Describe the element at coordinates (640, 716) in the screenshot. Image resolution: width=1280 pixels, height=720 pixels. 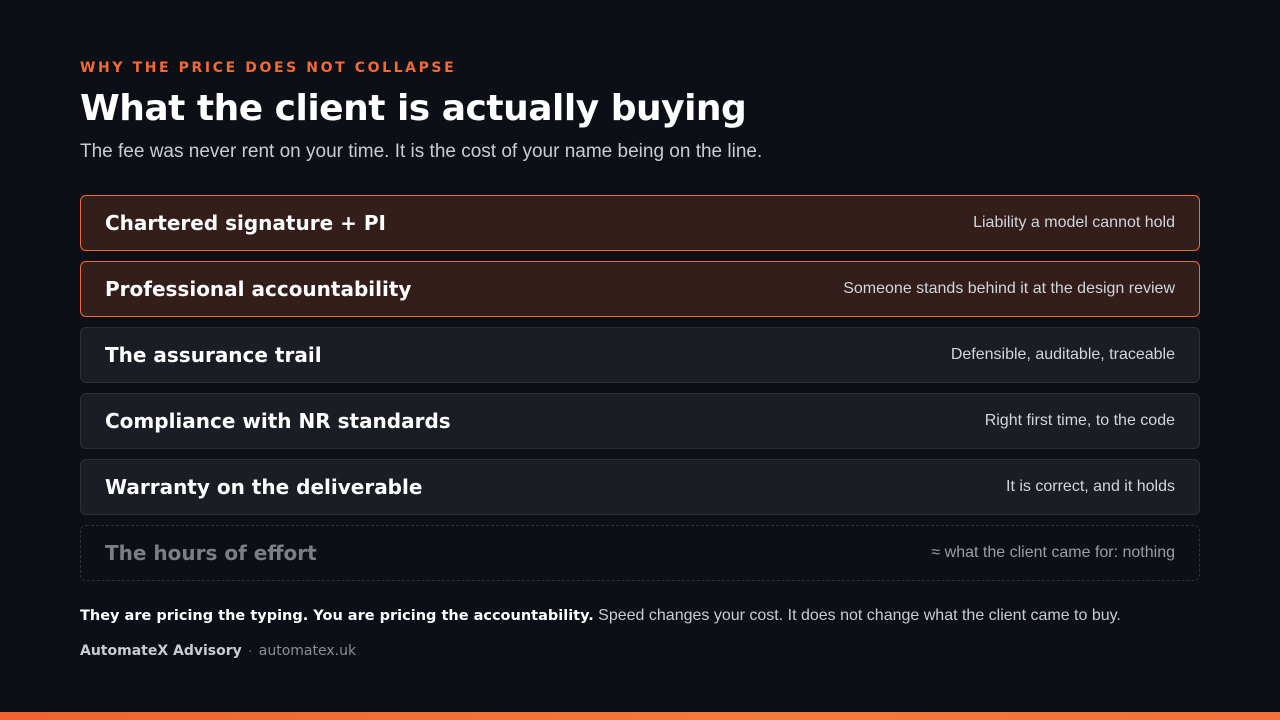
I see `accent-bar` at that location.